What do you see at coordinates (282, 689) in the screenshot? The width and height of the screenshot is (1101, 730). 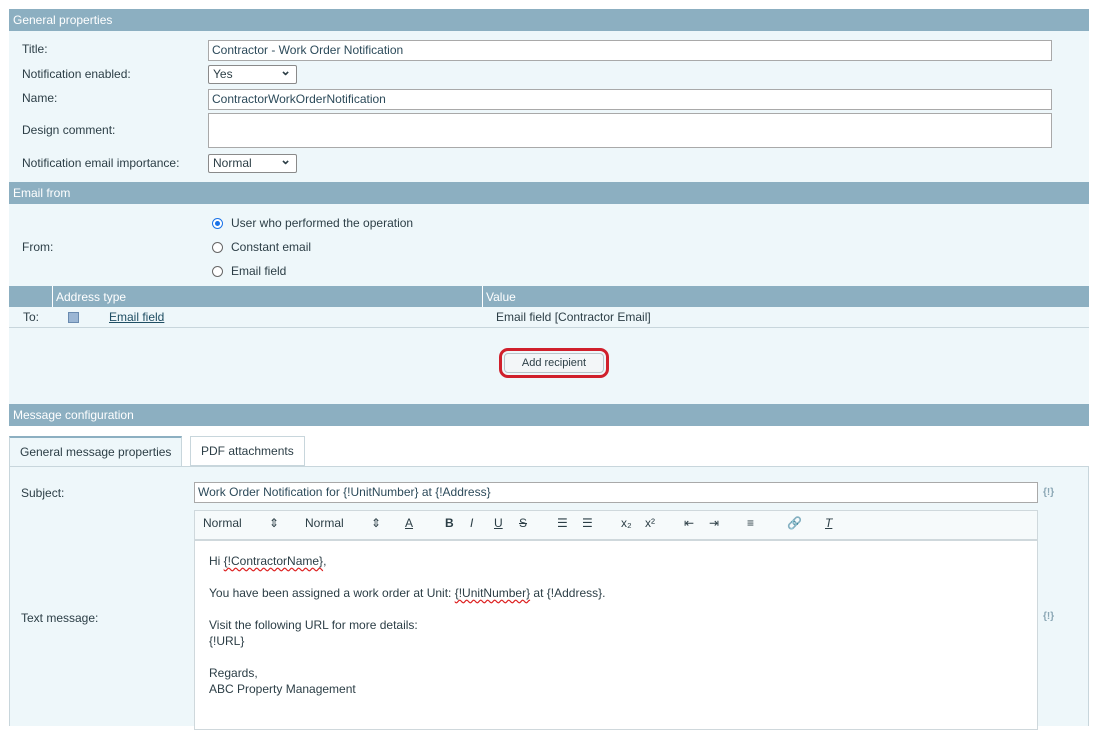 I see `body-line: ABC Property Management` at bounding box center [282, 689].